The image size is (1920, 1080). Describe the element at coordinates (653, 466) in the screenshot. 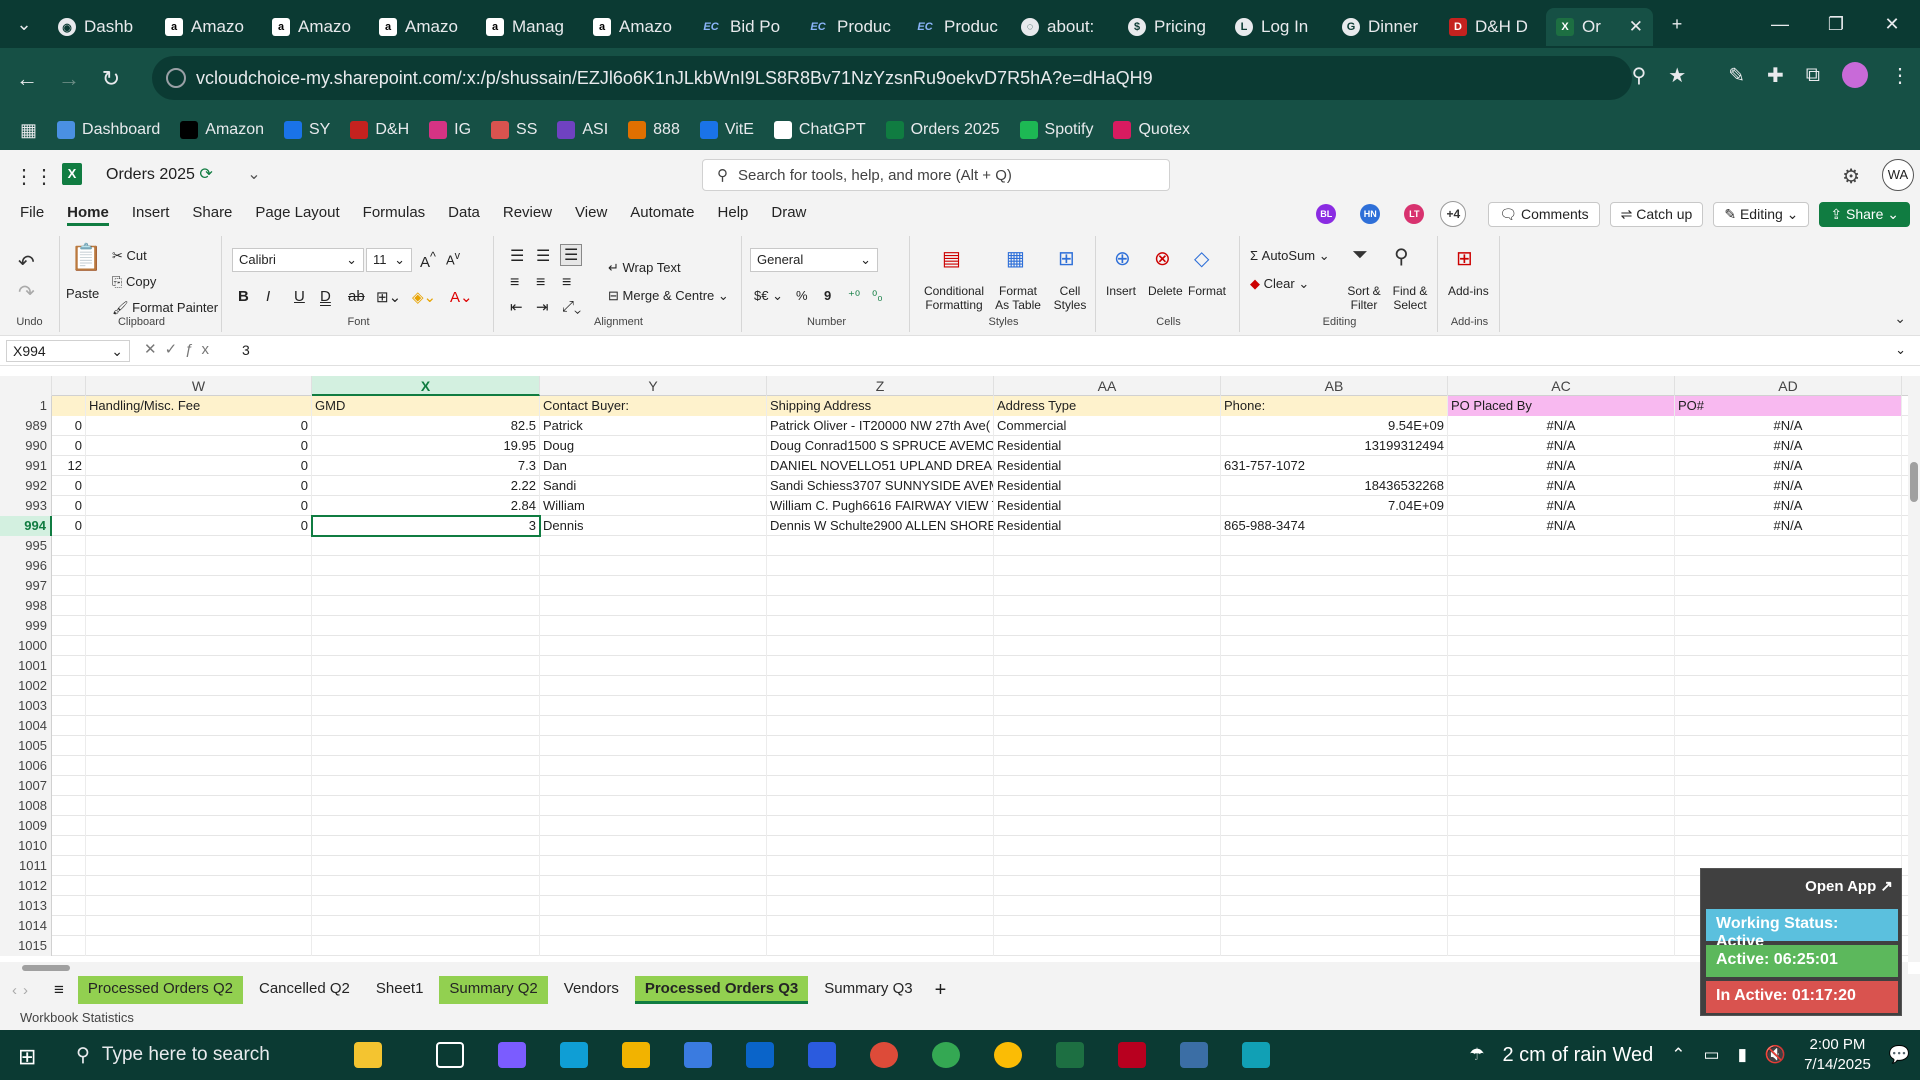

I see `cell-y: Dan` at that location.